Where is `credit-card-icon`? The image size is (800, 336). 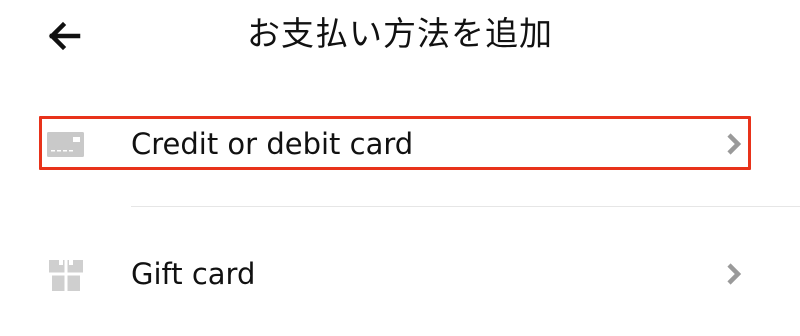 credit-card-icon is located at coordinates (66, 144).